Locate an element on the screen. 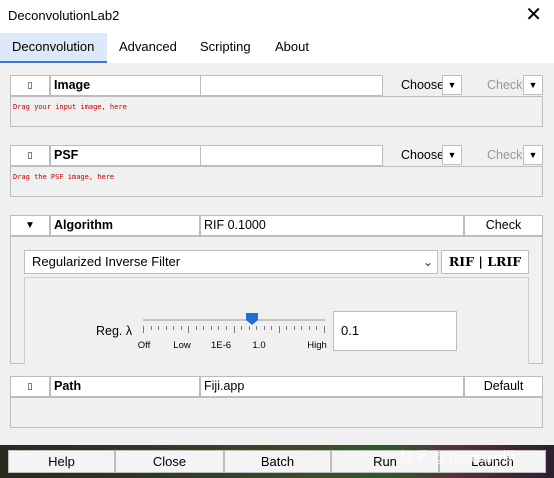 The height and width of the screenshot is (478, 554). tab-bar: Deconvolution Advanced Scripting About is located at coordinates (277, 48).